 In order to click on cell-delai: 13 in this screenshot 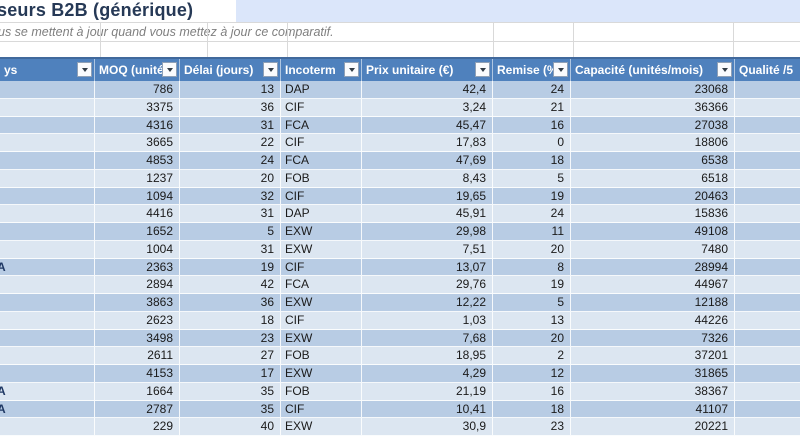, I will do `click(230, 90)`.